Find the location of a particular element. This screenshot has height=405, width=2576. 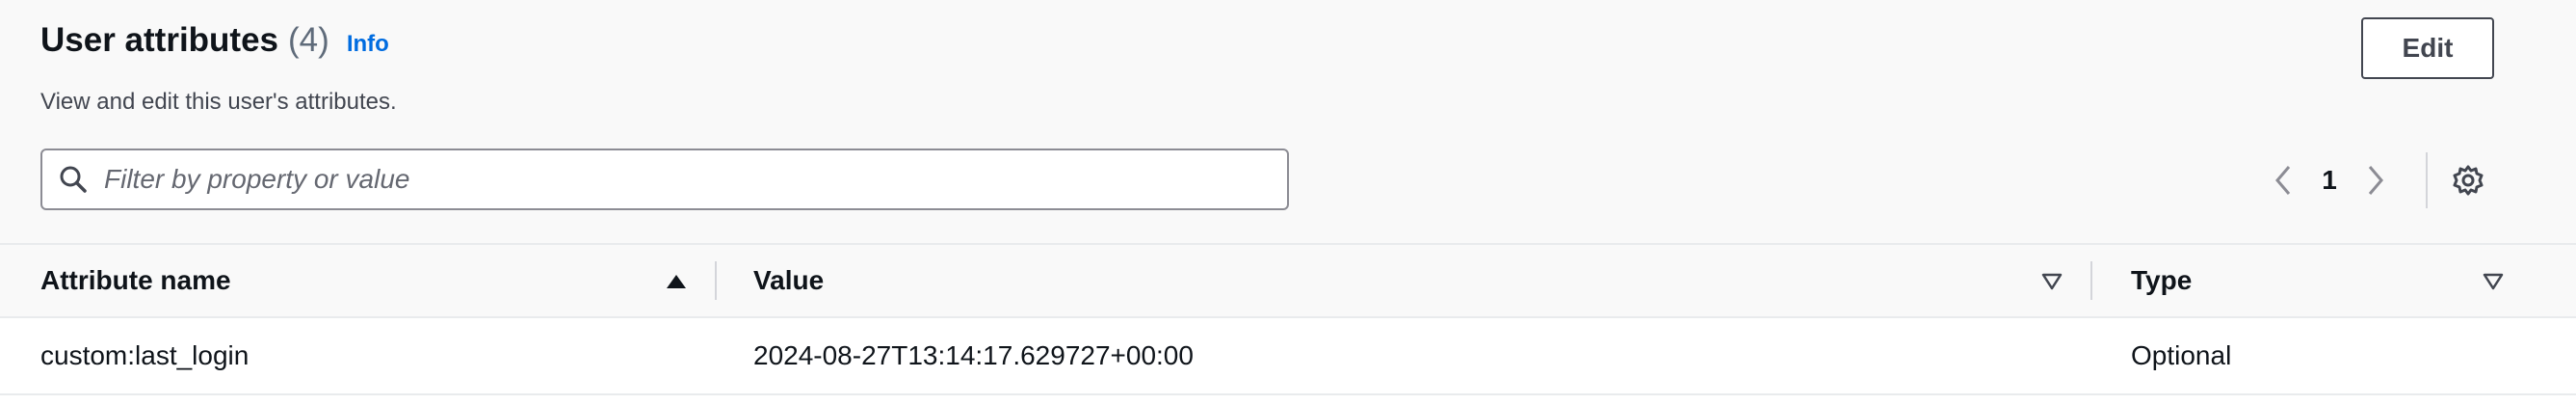

preferences-button is located at coordinates (2468, 180).